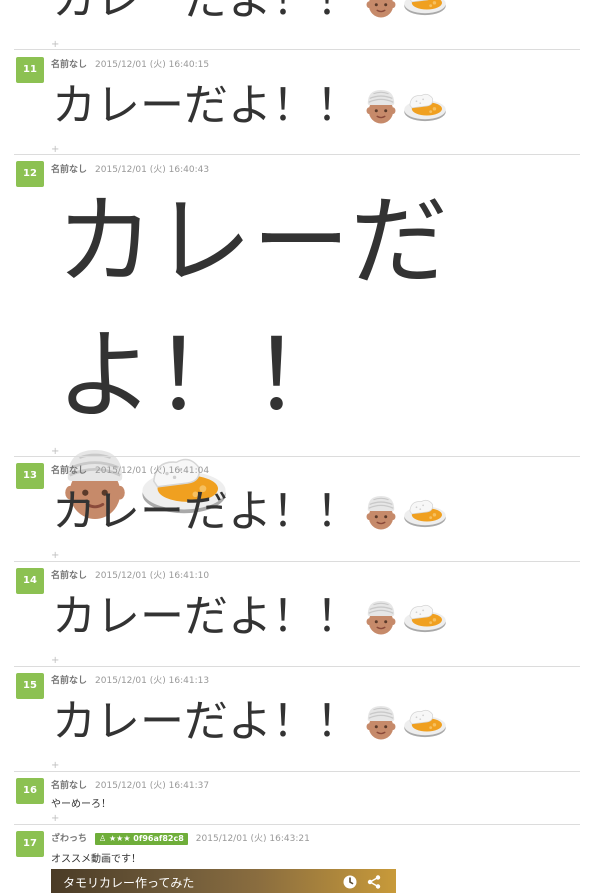 Image resolution: width=589 pixels, height=893 pixels. I want to click on post-meta: 名前なし 2015/12/01 (火) 16:41:10, so click(130, 574).